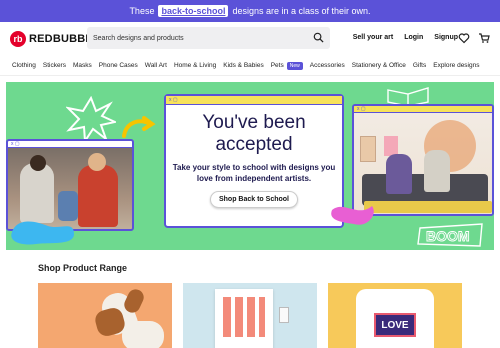 The width and height of the screenshot is (500, 348). What do you see at coordinates (379, 65) in the screenshot?
I see `nav-item-stationery-office: Stationery & Office` at bounding box center [379, 65].